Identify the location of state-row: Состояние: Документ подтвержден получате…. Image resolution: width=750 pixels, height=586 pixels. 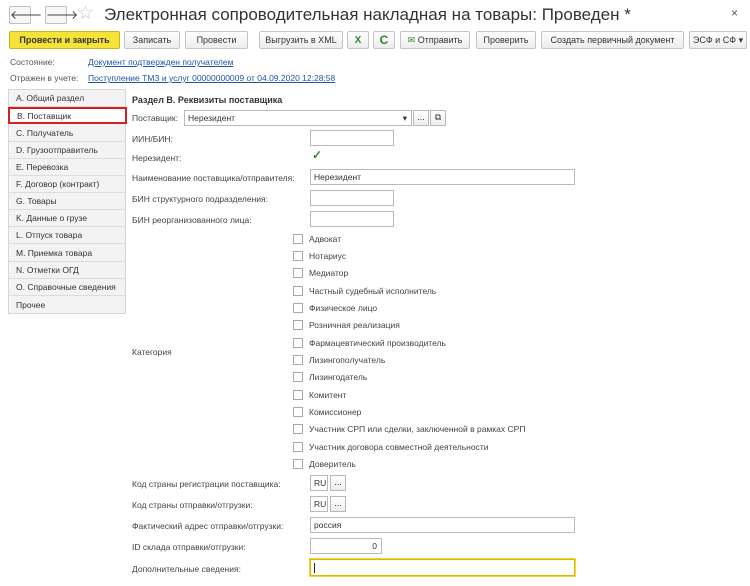
(121, 62).